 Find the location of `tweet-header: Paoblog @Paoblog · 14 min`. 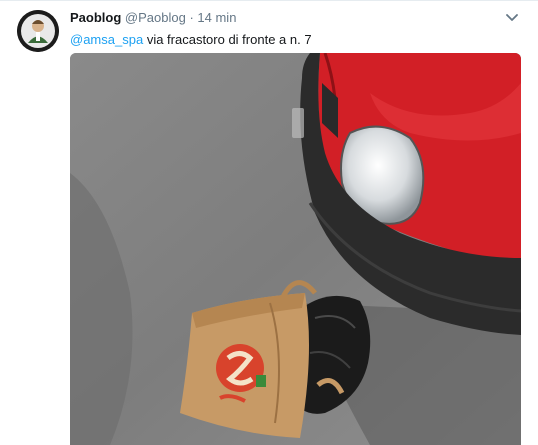

tweet-header: Paoblog @Paoblog · 14 min is located at coordinates (153, 18).